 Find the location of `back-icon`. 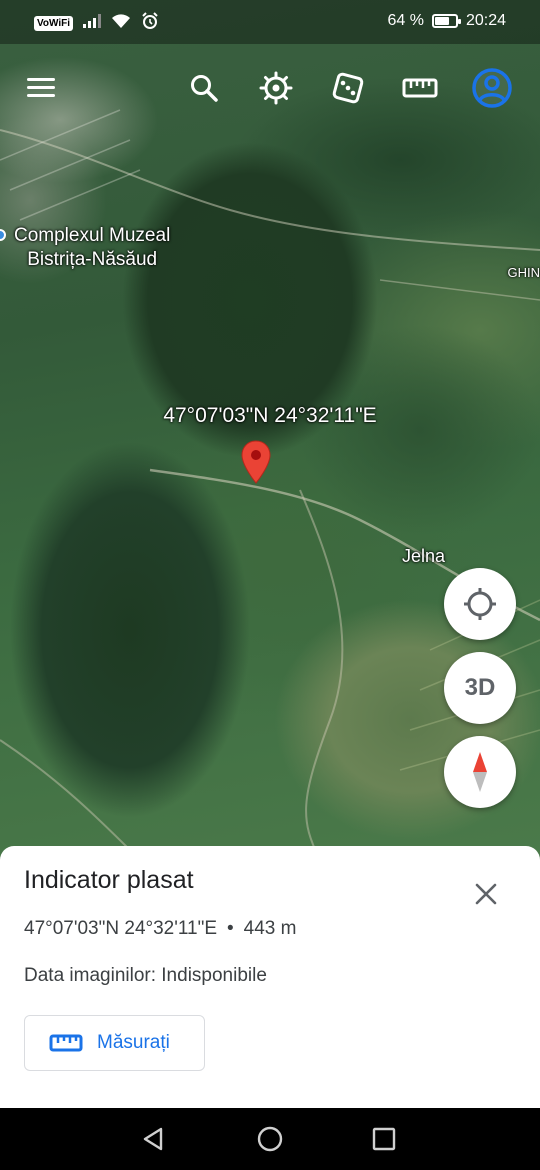

back-icon is located at coordinates (153, 1139).